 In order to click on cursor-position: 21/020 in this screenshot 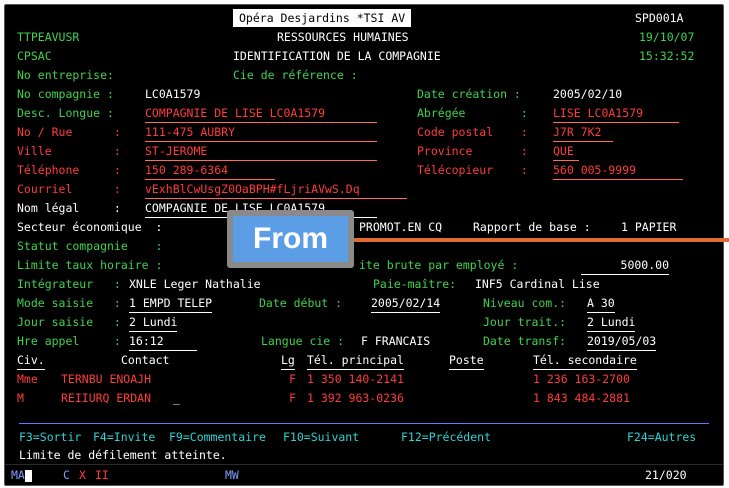, I will do `click(666, 475)`.